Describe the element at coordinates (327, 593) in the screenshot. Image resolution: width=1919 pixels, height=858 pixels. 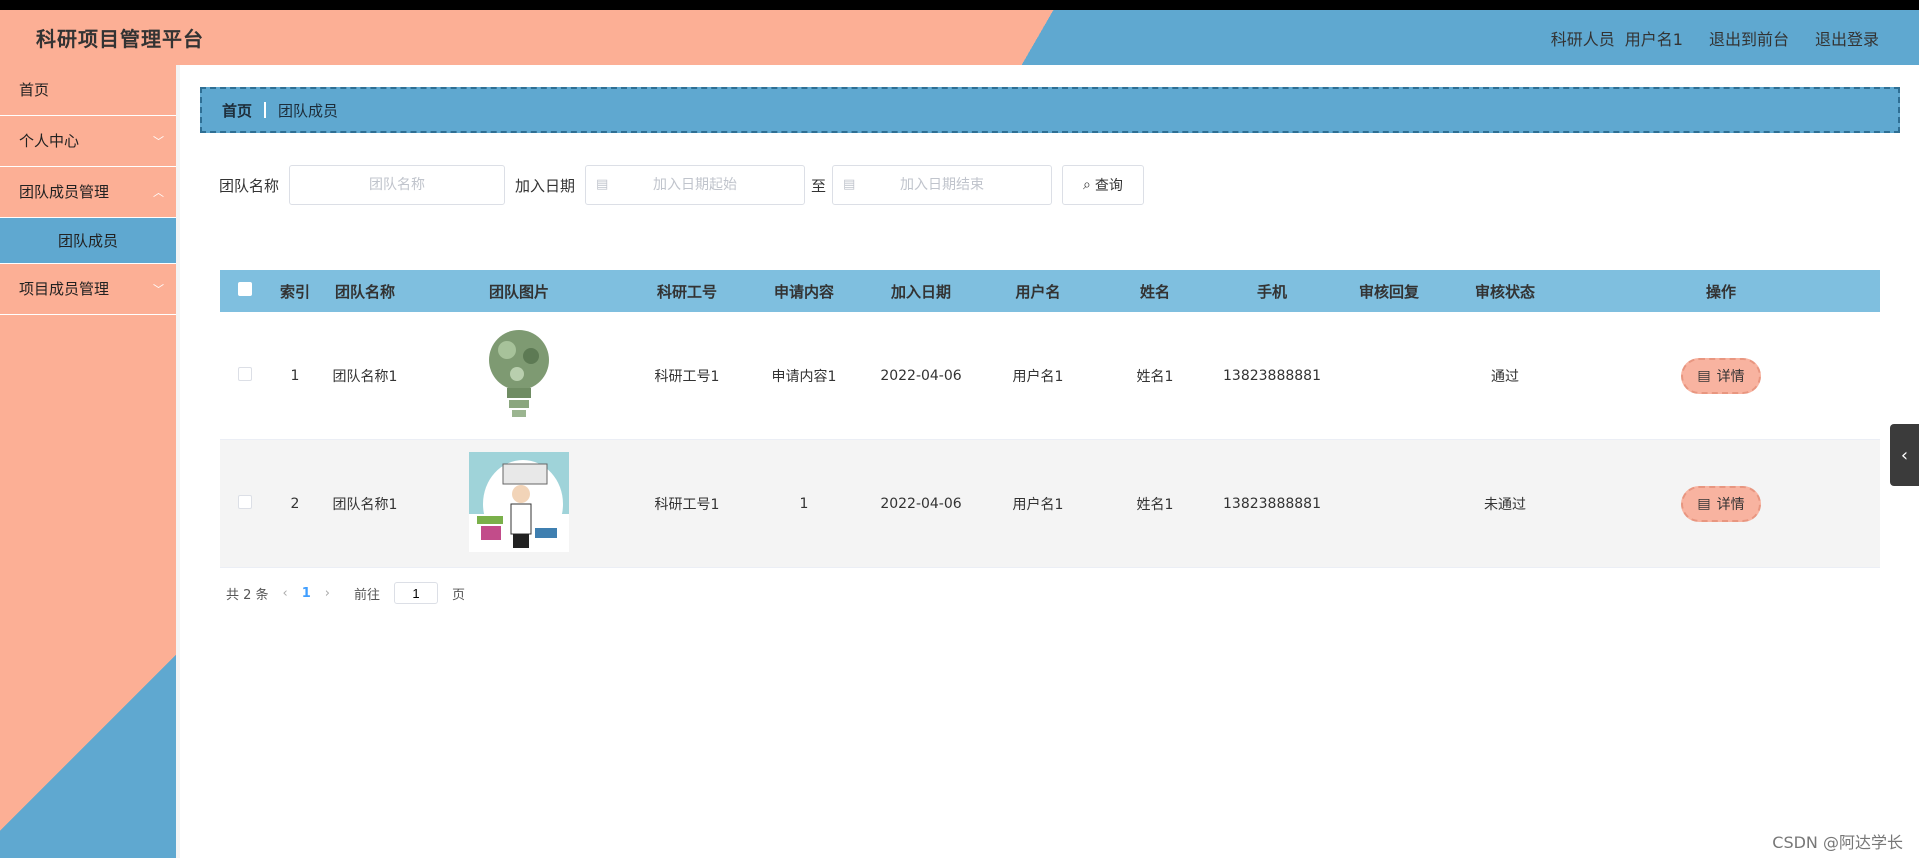
I see `next-page-icon: ›` at that location.